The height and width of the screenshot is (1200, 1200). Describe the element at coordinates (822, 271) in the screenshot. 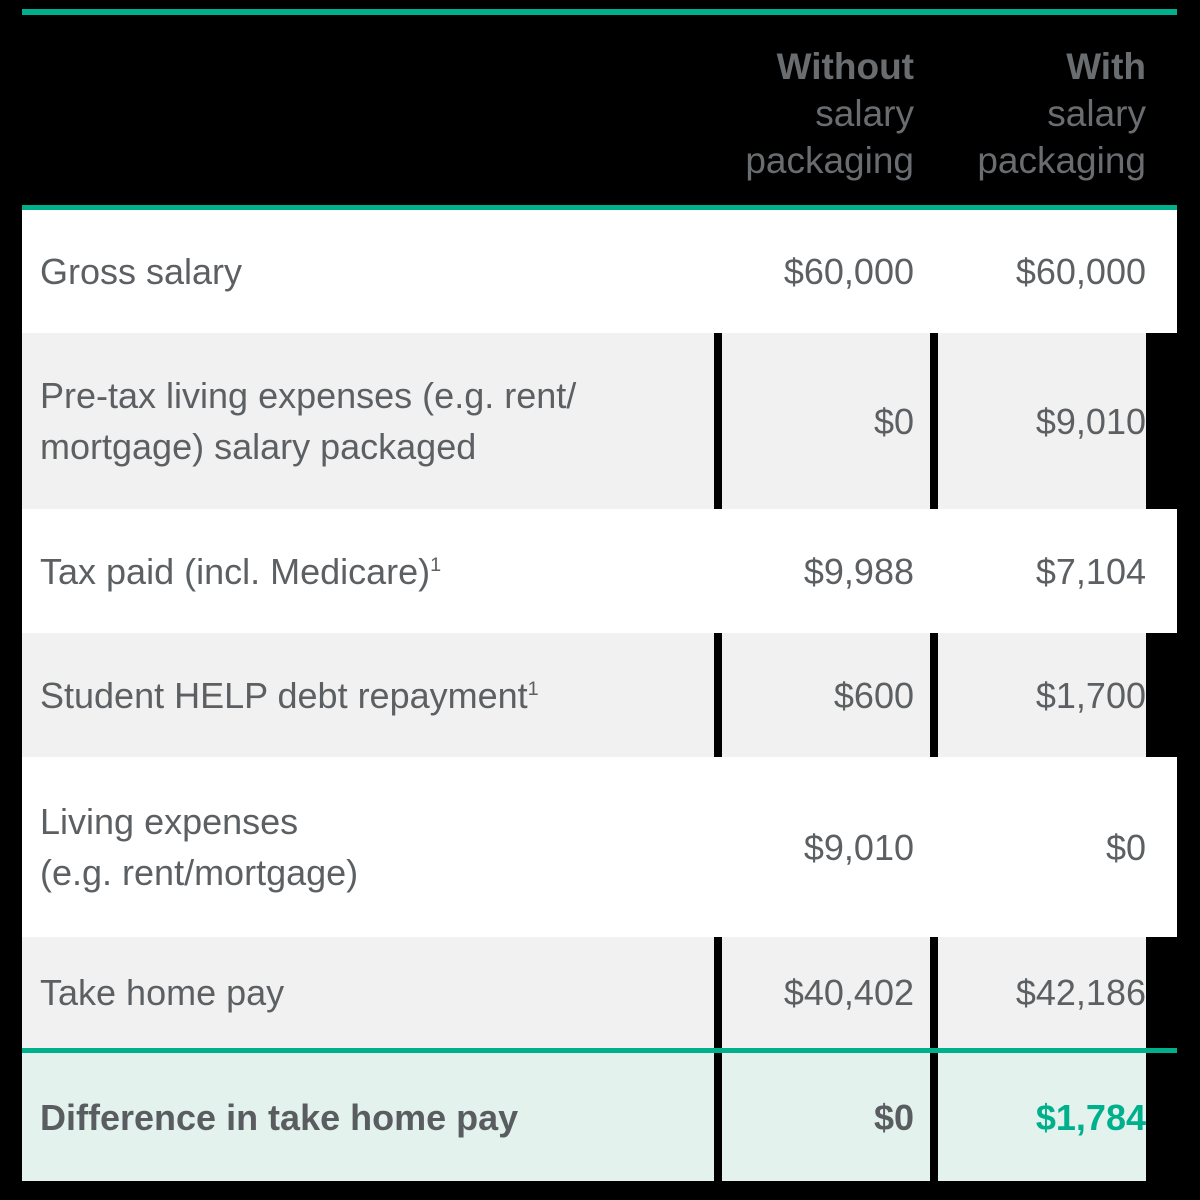

I see `row-value-without-gross-salary: $60,000` at that location.